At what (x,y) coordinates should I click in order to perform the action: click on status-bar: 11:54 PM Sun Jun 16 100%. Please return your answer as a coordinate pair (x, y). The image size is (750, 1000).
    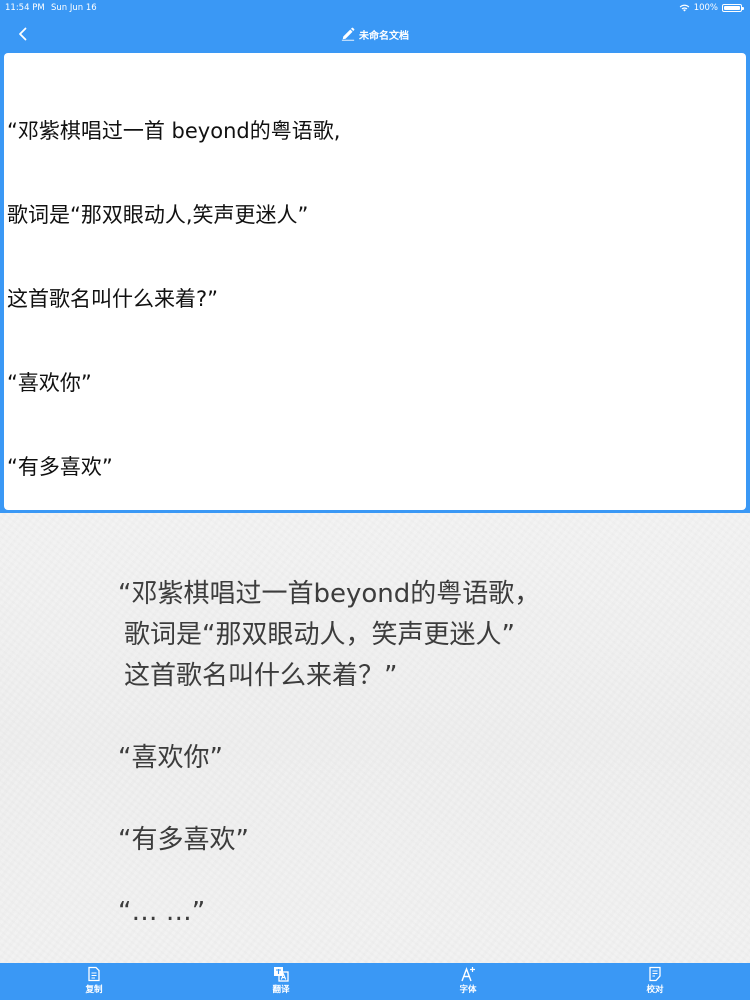
    Looking at the image, I should click on (375, 8).